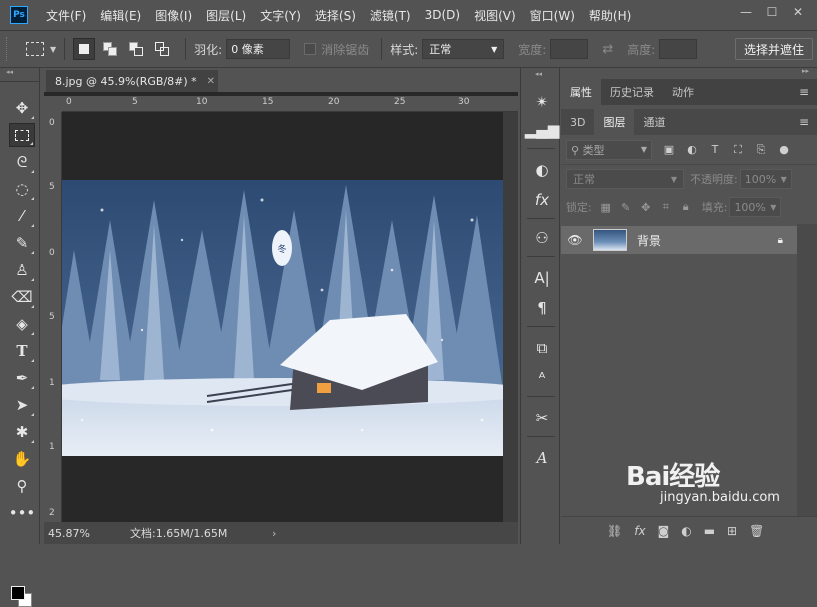  Describe the element at coordinates (692, 149) in the screenshot. I see `filter-adjustment-icon: ◐` at that location.